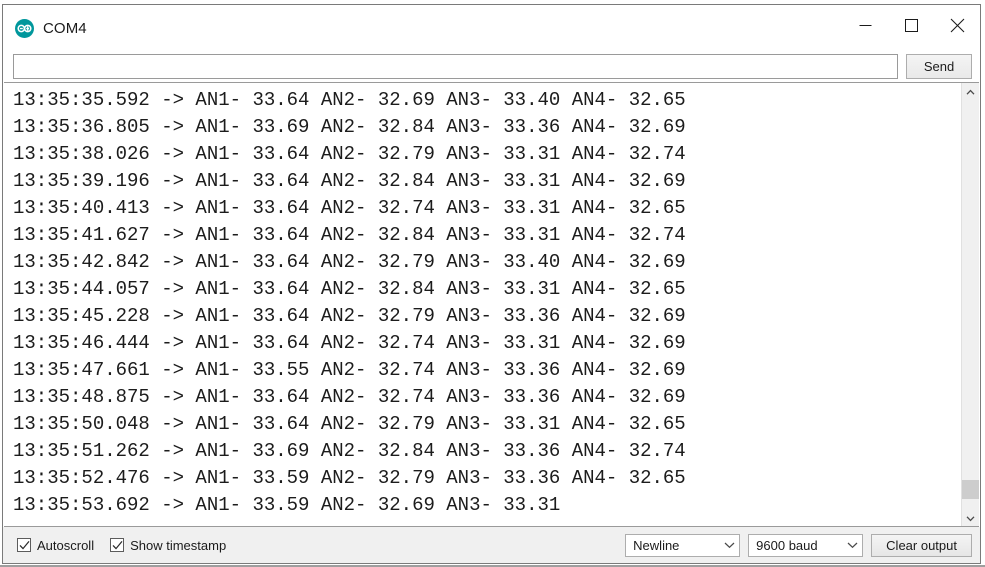  What do you see at coordinates (921, 545) in the screenshot?
I see `clear-output-button: Clear output` at bounding box center [921, 545].